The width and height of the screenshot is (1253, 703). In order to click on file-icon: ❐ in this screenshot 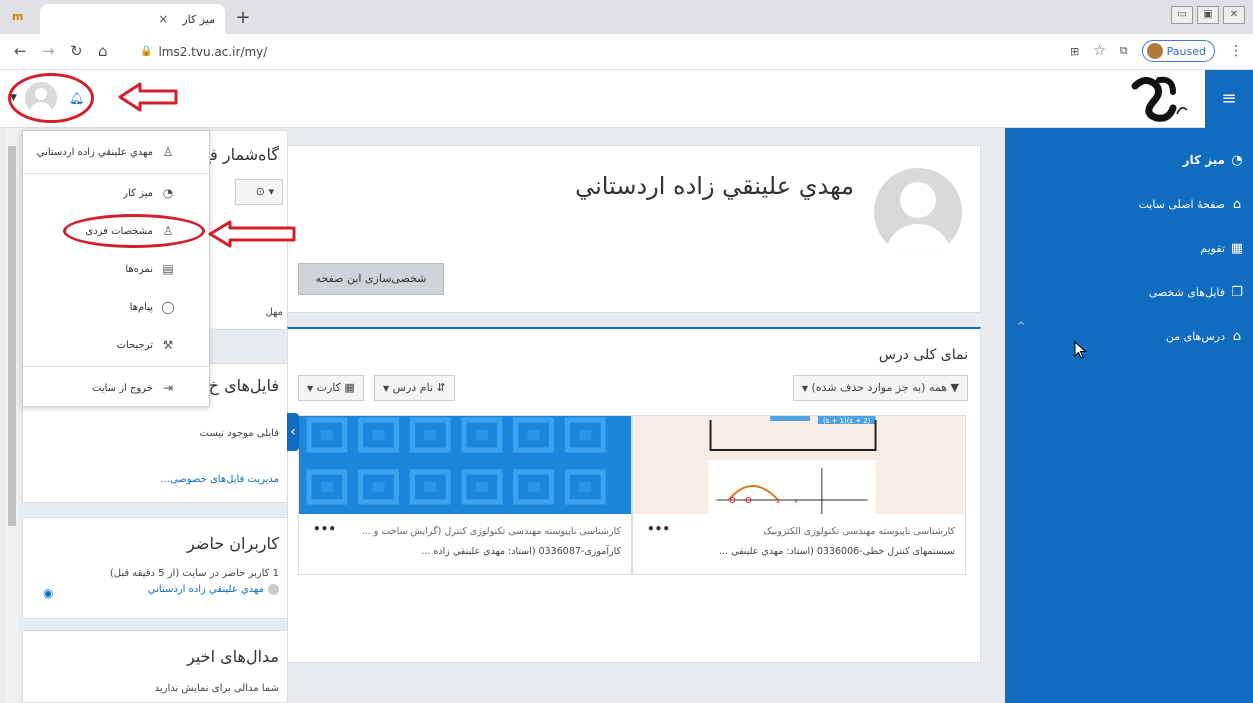, I will do `click(1237, 292)`.